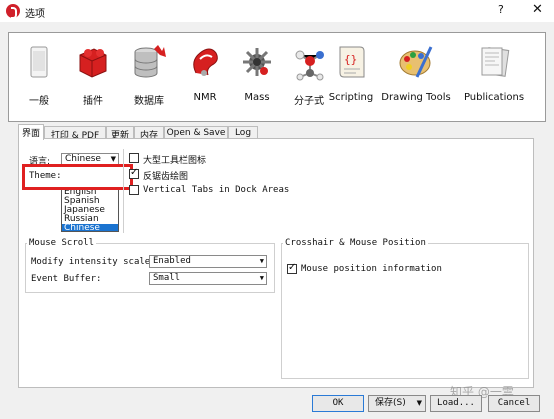 This screenshot has width=554, height=419. I want to click on toolbar-item-scripting: {} Scripting, so click(351, 77).